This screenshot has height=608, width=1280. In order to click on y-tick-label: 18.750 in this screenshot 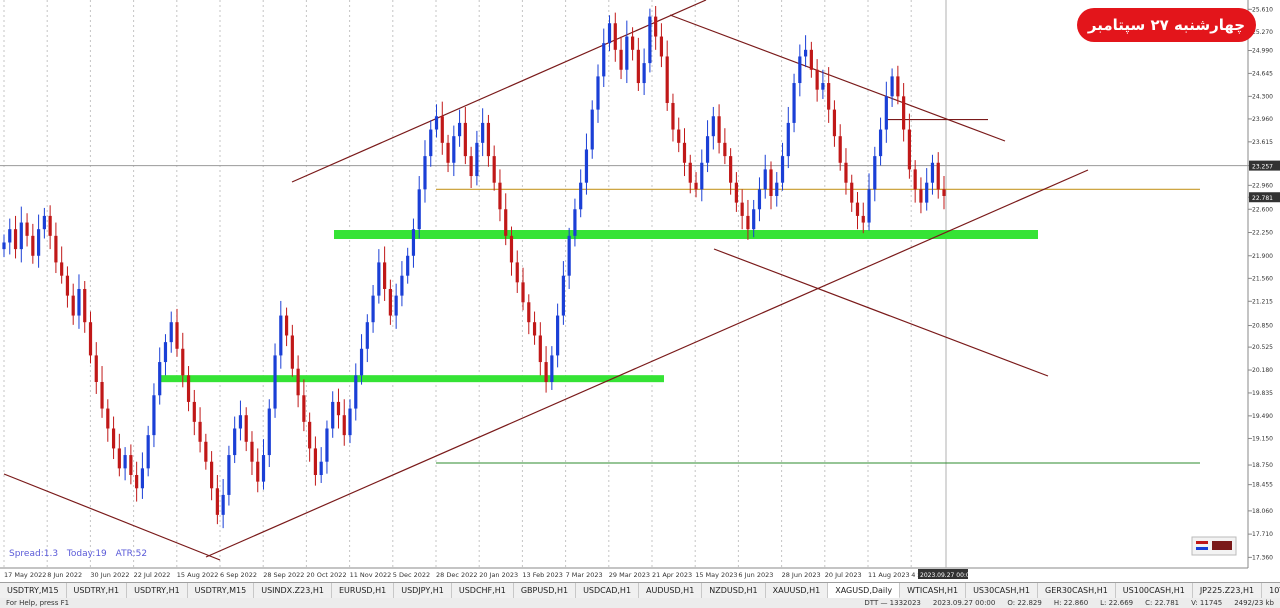, I will do `click(1262, 465)`.